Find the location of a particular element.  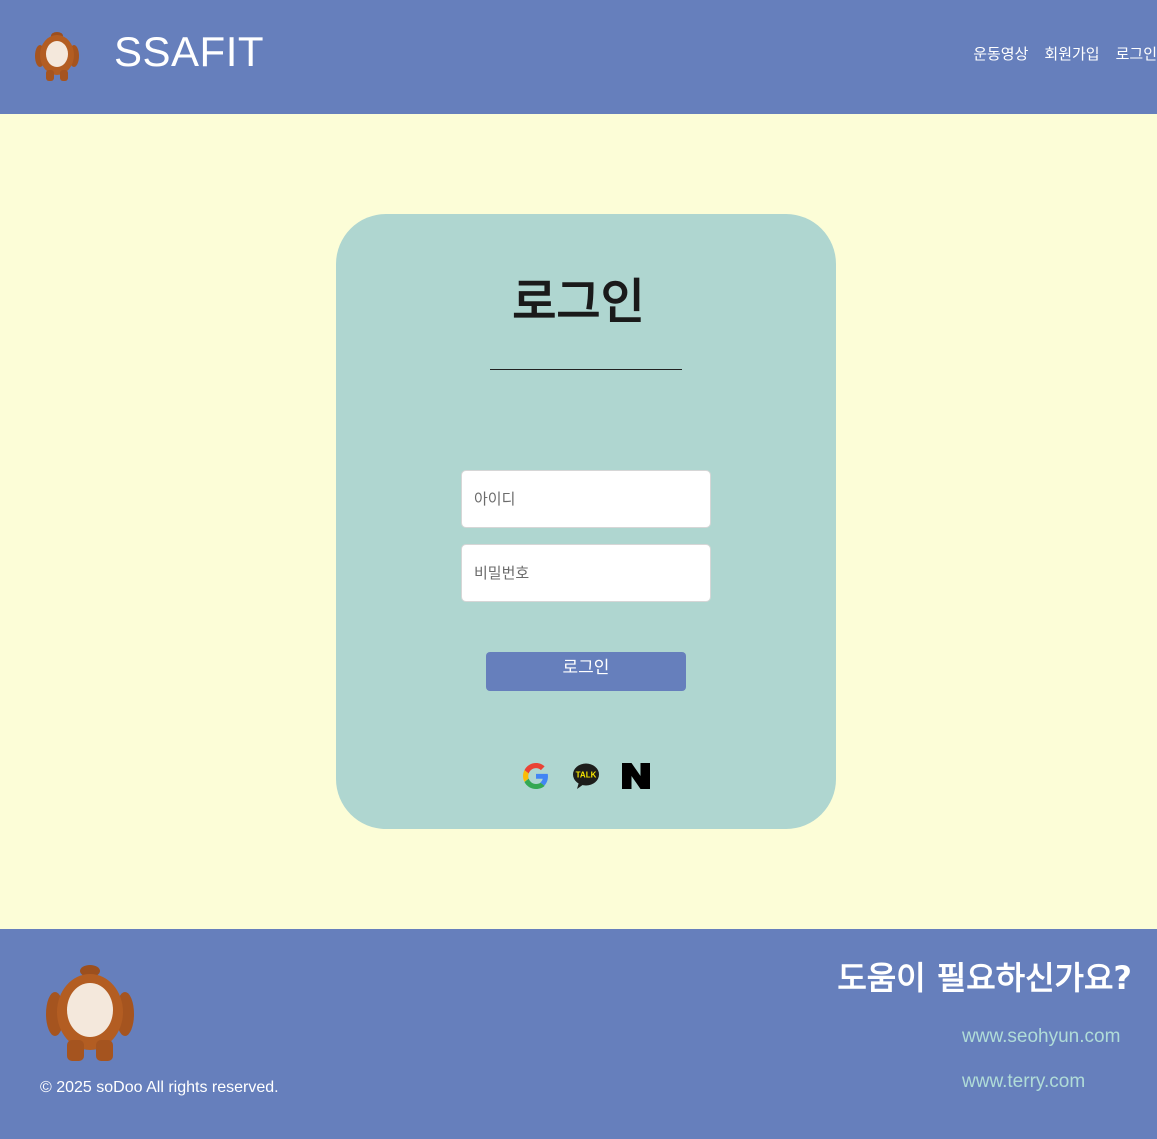

bear-mascot-icon is located at coordinates (90, 1013).